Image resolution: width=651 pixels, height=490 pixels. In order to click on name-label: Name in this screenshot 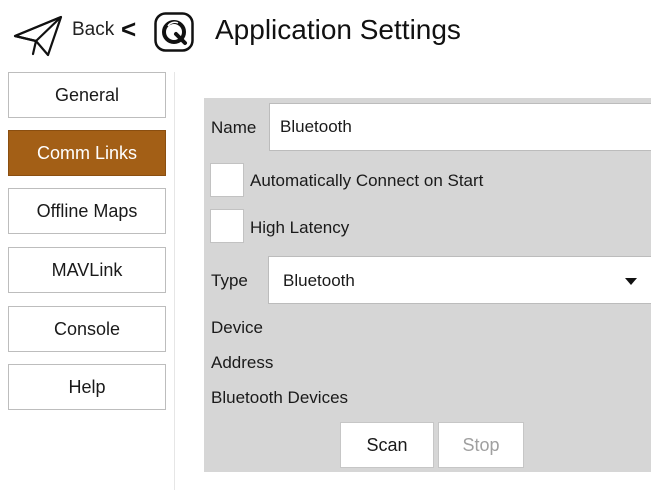, I will do `click(234, 127)`.